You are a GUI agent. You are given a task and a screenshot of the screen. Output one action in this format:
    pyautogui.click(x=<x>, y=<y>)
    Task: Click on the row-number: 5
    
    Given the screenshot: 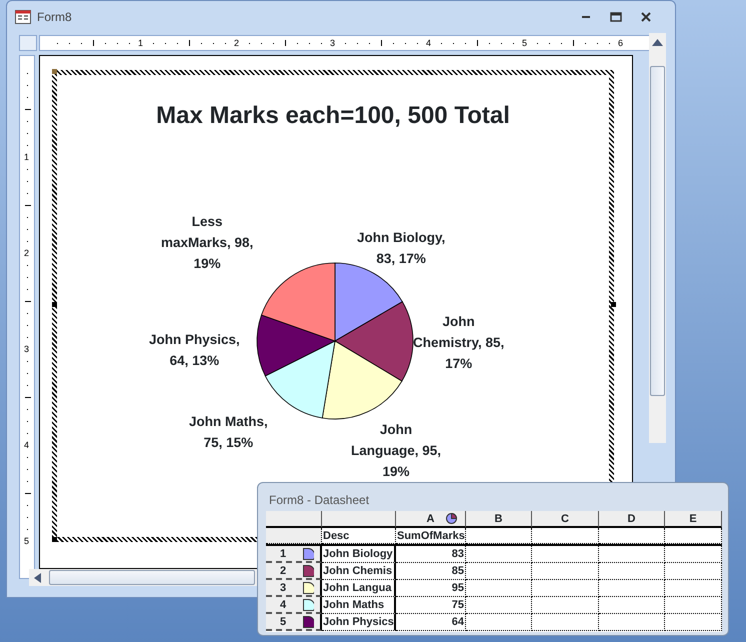 What is the action you would take?
    pyautogui.click(x=283, y=622)
    